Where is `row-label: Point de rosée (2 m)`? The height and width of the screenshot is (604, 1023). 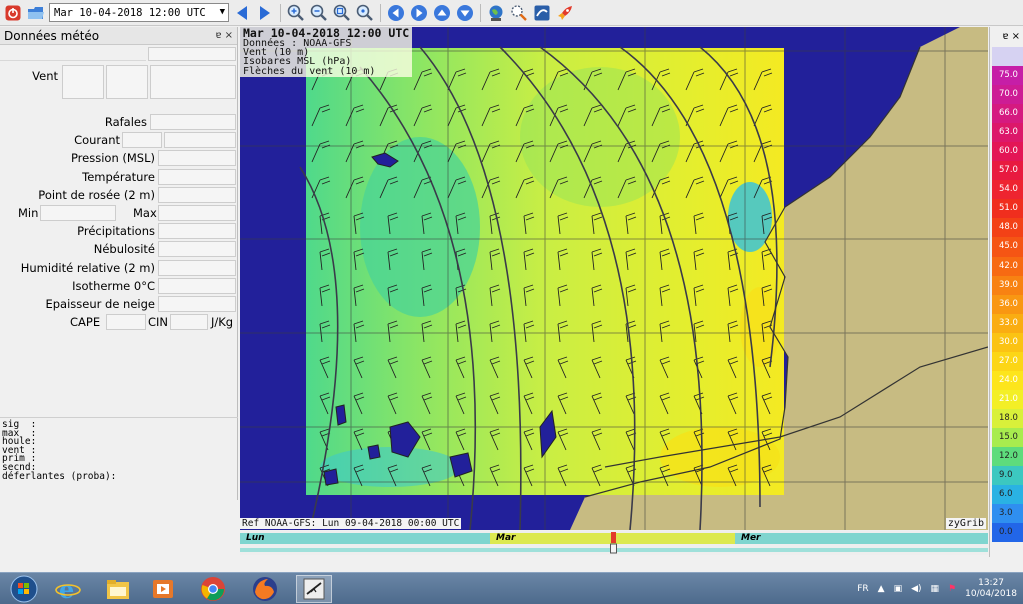
row-label: Point de rosée (2 m) is located at coordinates (96, 194).